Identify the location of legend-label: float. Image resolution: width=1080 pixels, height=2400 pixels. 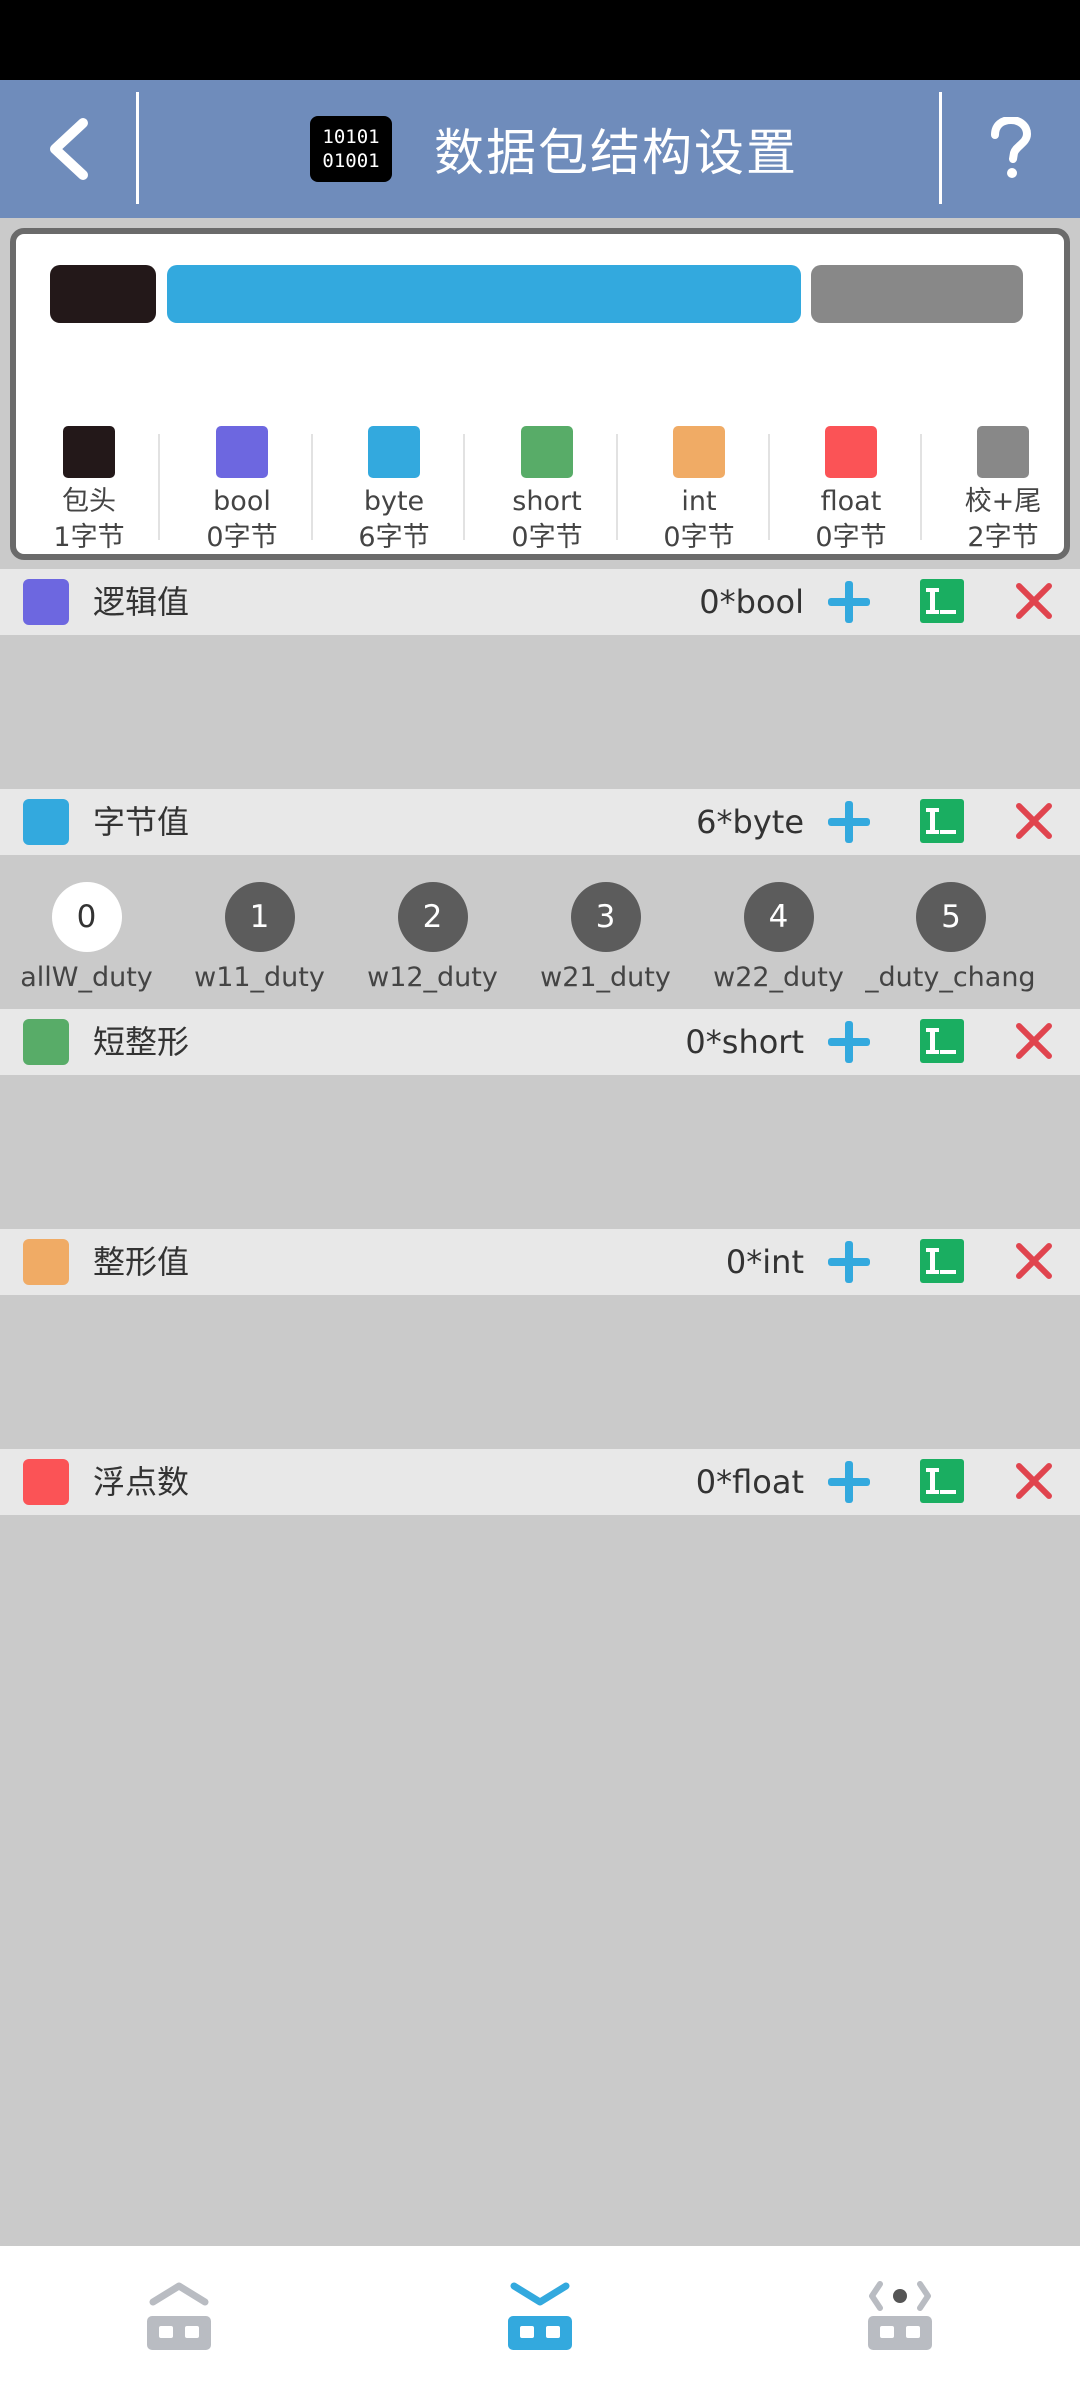
(851, 501).